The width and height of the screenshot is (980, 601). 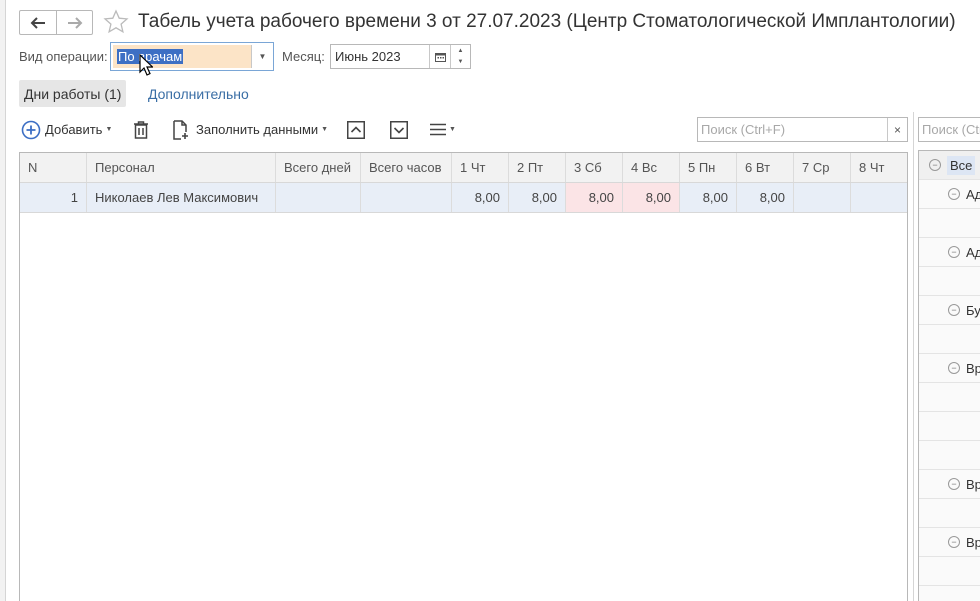 What do you see at coordinates (961, 165) in the screenshot?
I see `tree-root-label: Все` at bounding box center [961, 165].